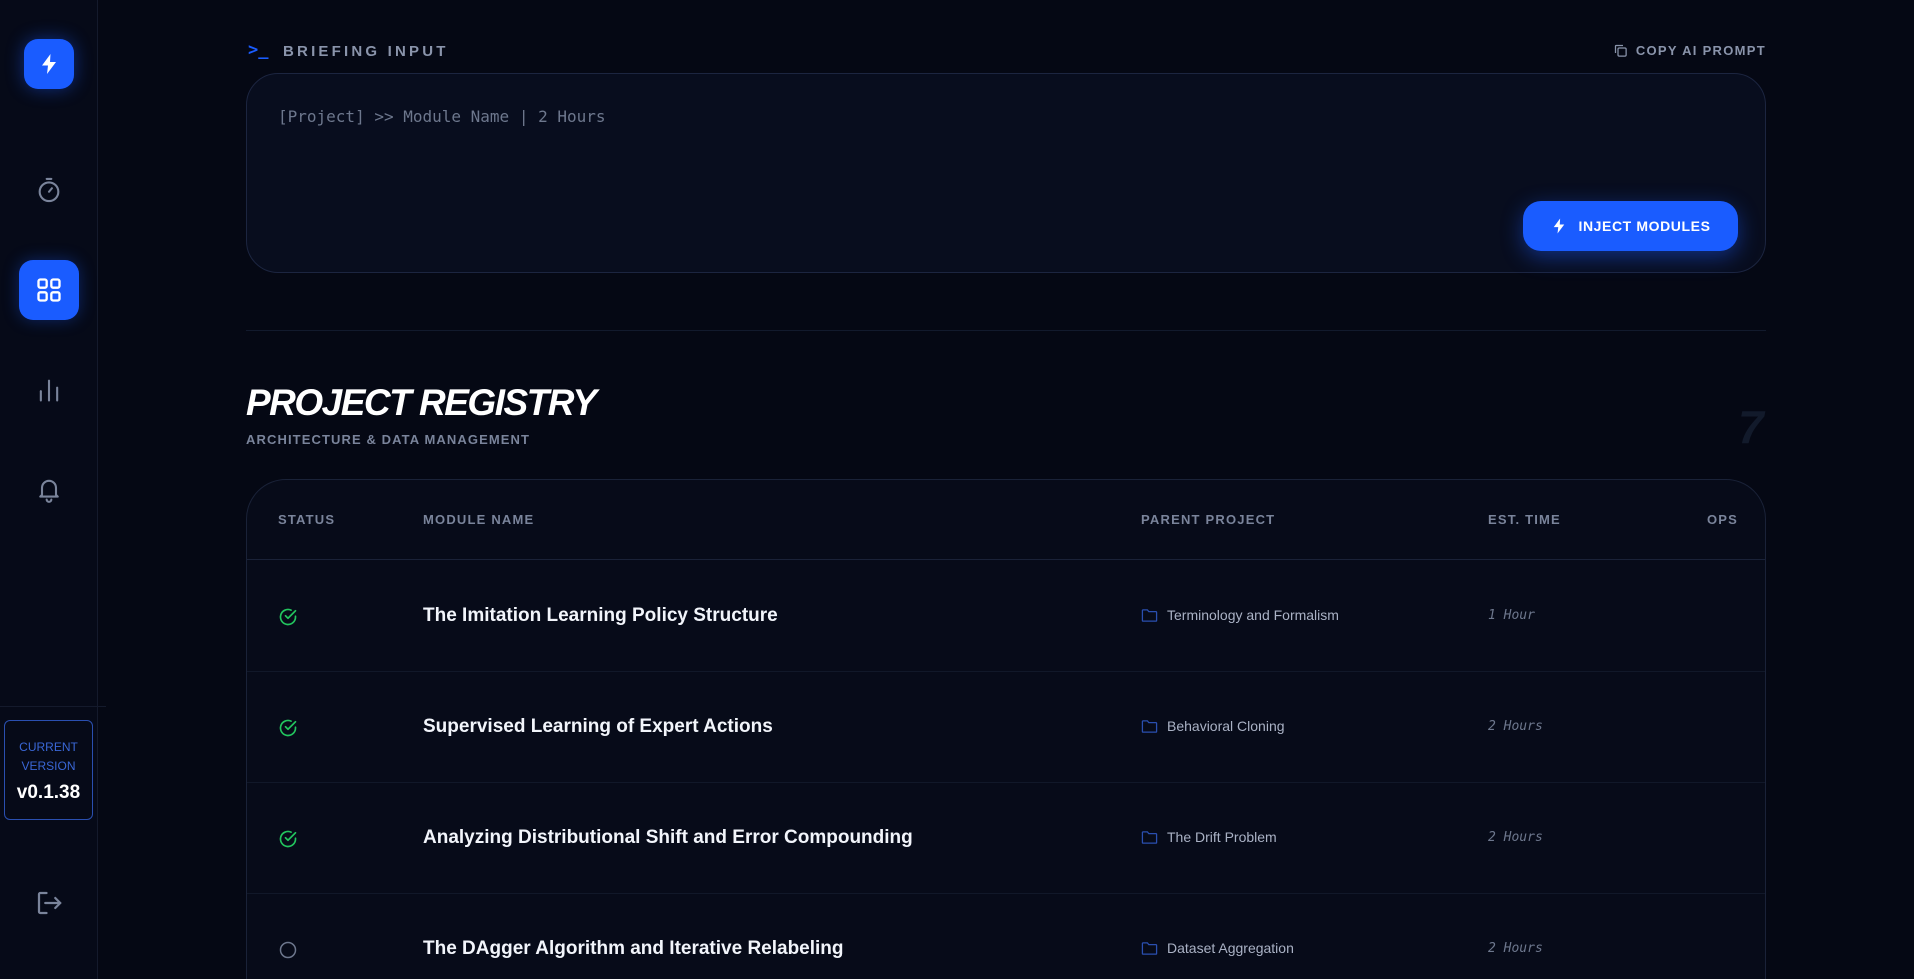 The height and width of the screenshot is (979, 1914). I want to click on lightning-logo-icon, so click(49, 64).